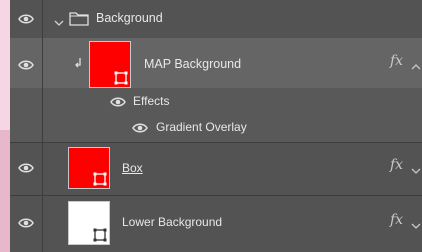  I want to click on chevron-up-icon, so click(416, 64).